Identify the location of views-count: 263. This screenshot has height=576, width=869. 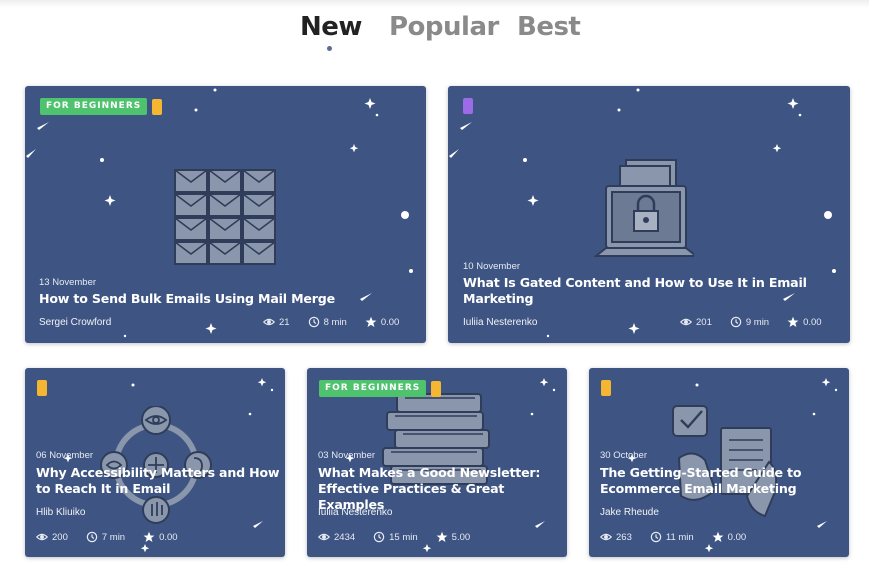
(624, 537).